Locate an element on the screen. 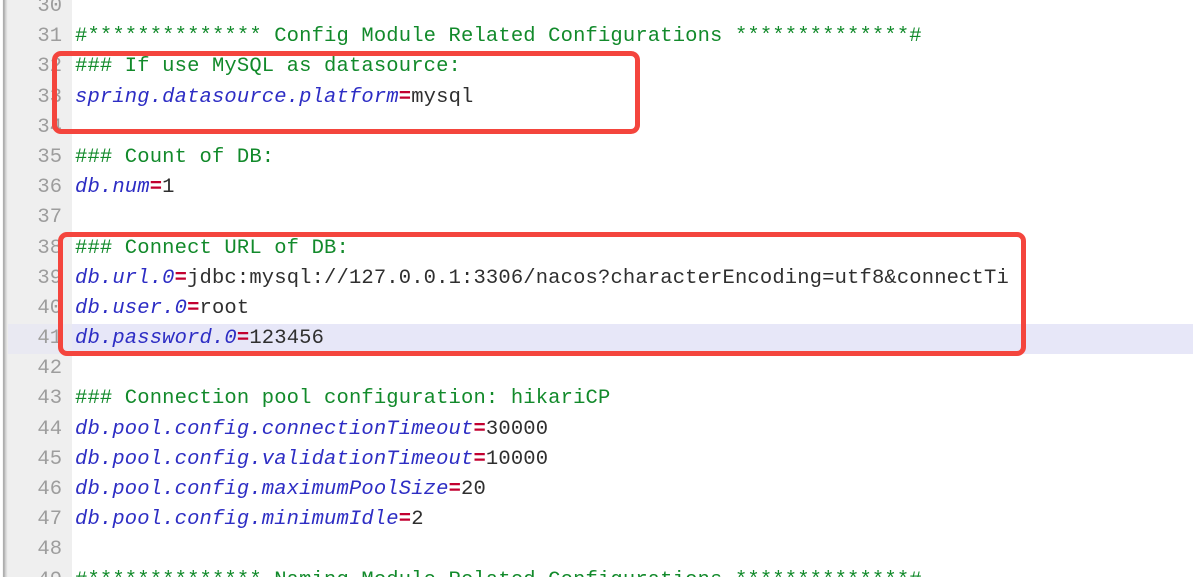 This screenshot has height=577, width=1193. property-key-token: db.user.0 is located at coordinates (131, 308).